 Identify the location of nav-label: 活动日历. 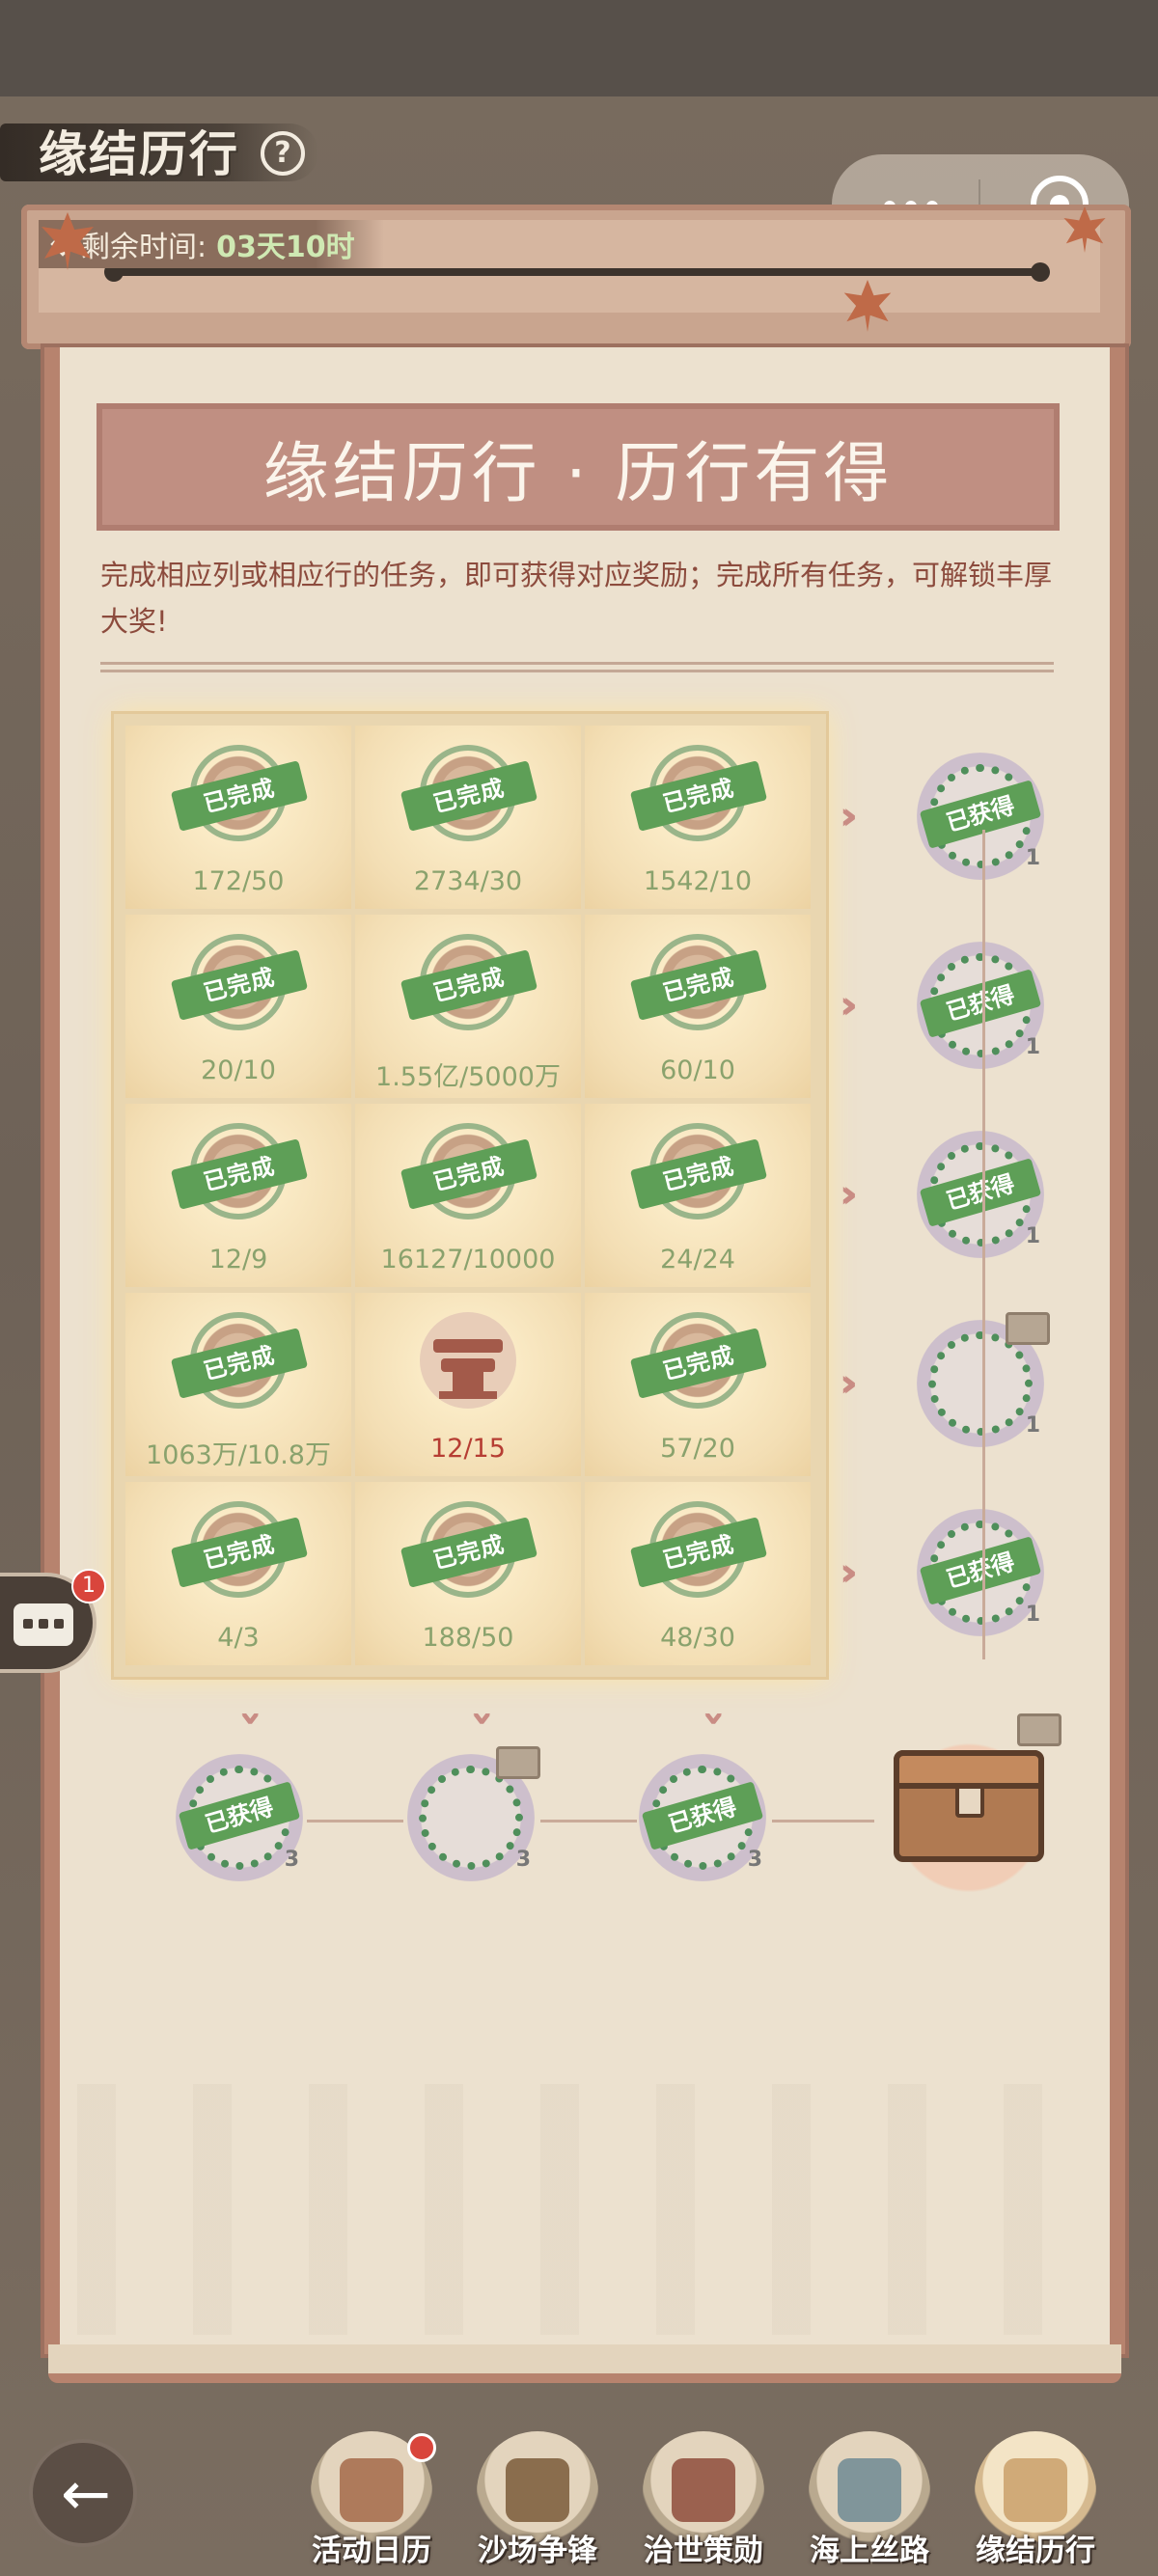
(371, 2551).